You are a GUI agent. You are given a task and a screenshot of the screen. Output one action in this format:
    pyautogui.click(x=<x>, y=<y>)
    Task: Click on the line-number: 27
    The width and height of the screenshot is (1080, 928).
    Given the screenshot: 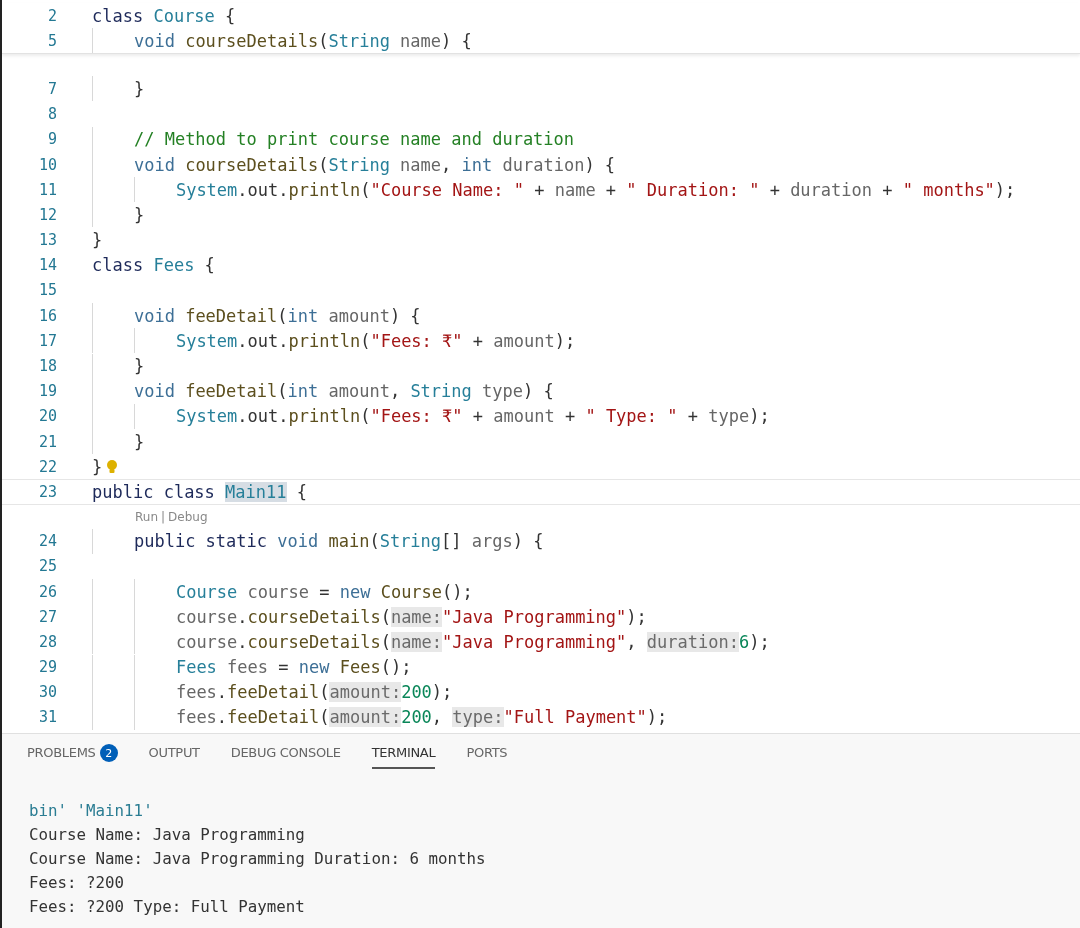 What is the action you would take?
    pyautogui.click(x=47, y=616)
    